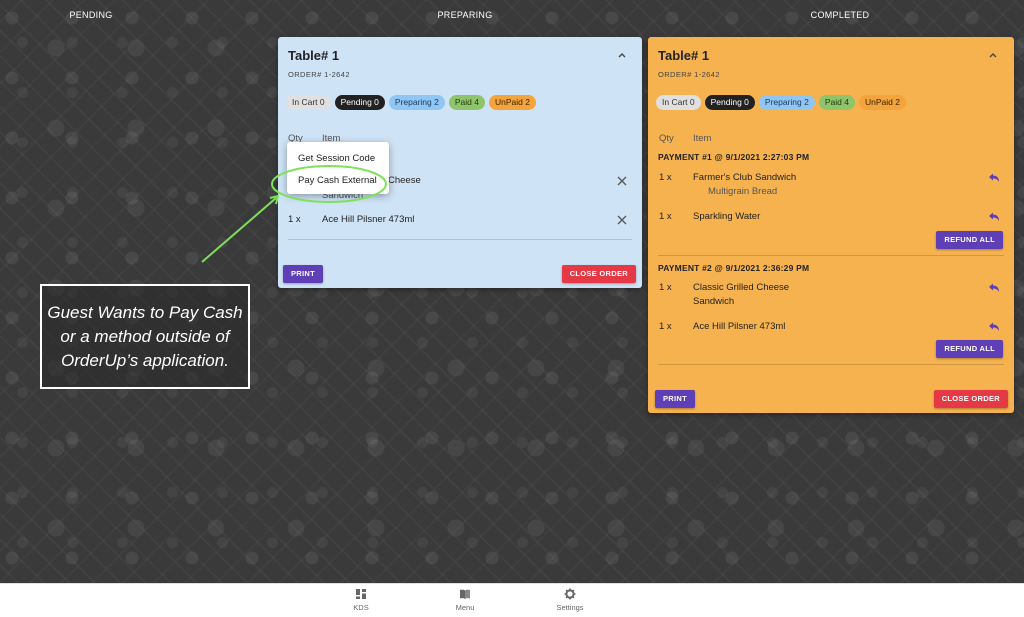 The height and width of the screenshot is (617, 1024). Describe the element at coordinates (831, 296) in the screenshot. I see `order-item-row: 1 x Classic Grilled Cheese Sandwich` at that location.